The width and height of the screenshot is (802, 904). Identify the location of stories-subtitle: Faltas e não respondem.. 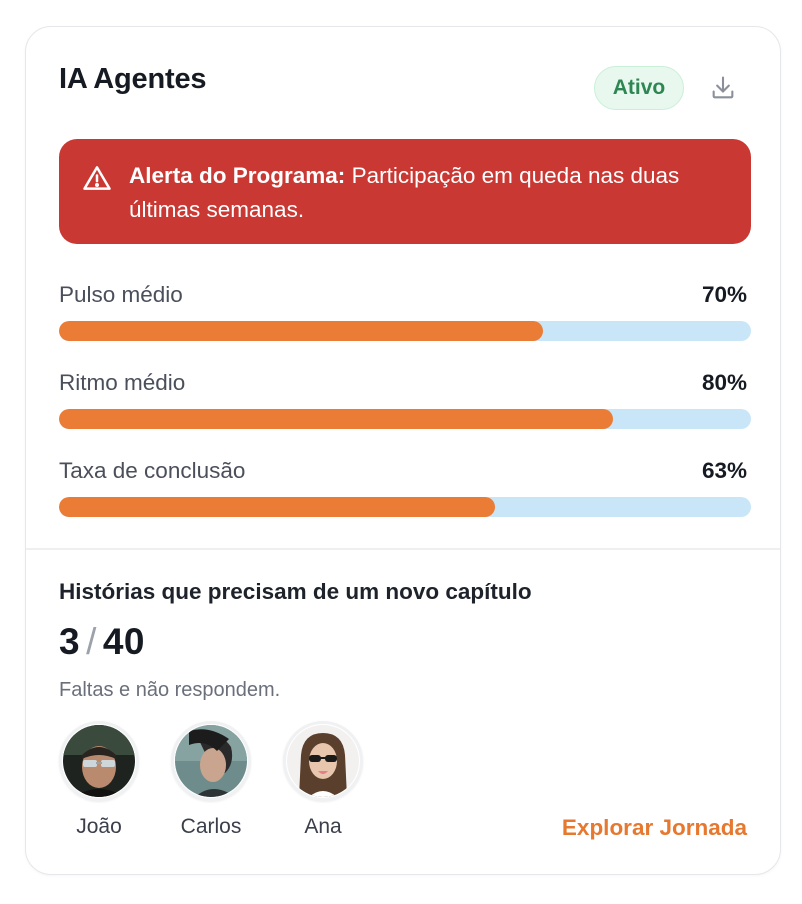
(170, 690).